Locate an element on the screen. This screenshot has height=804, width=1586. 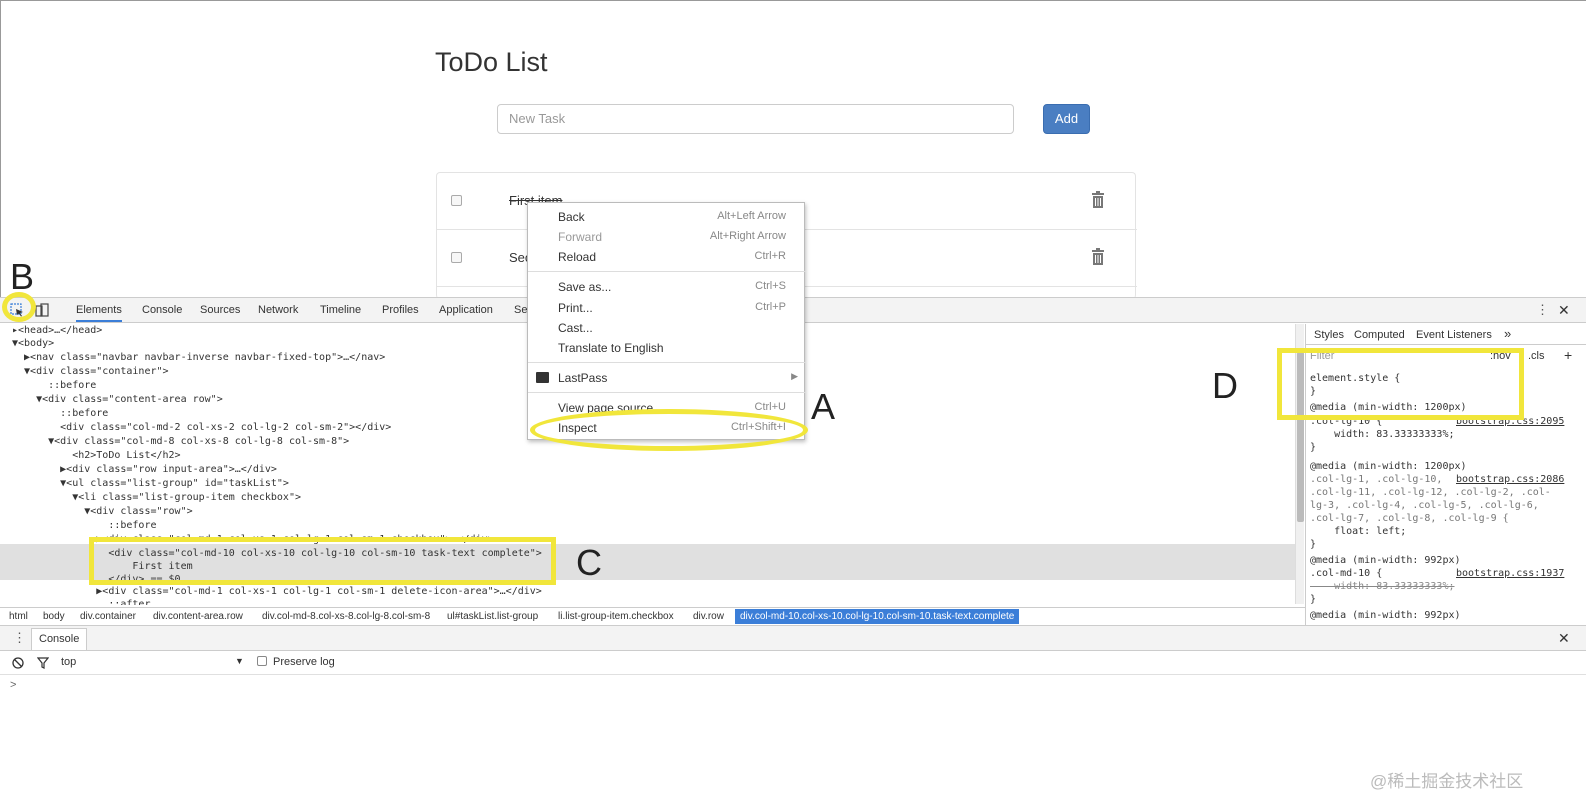
highlight-element-style is located at coordinates (1400, 384).